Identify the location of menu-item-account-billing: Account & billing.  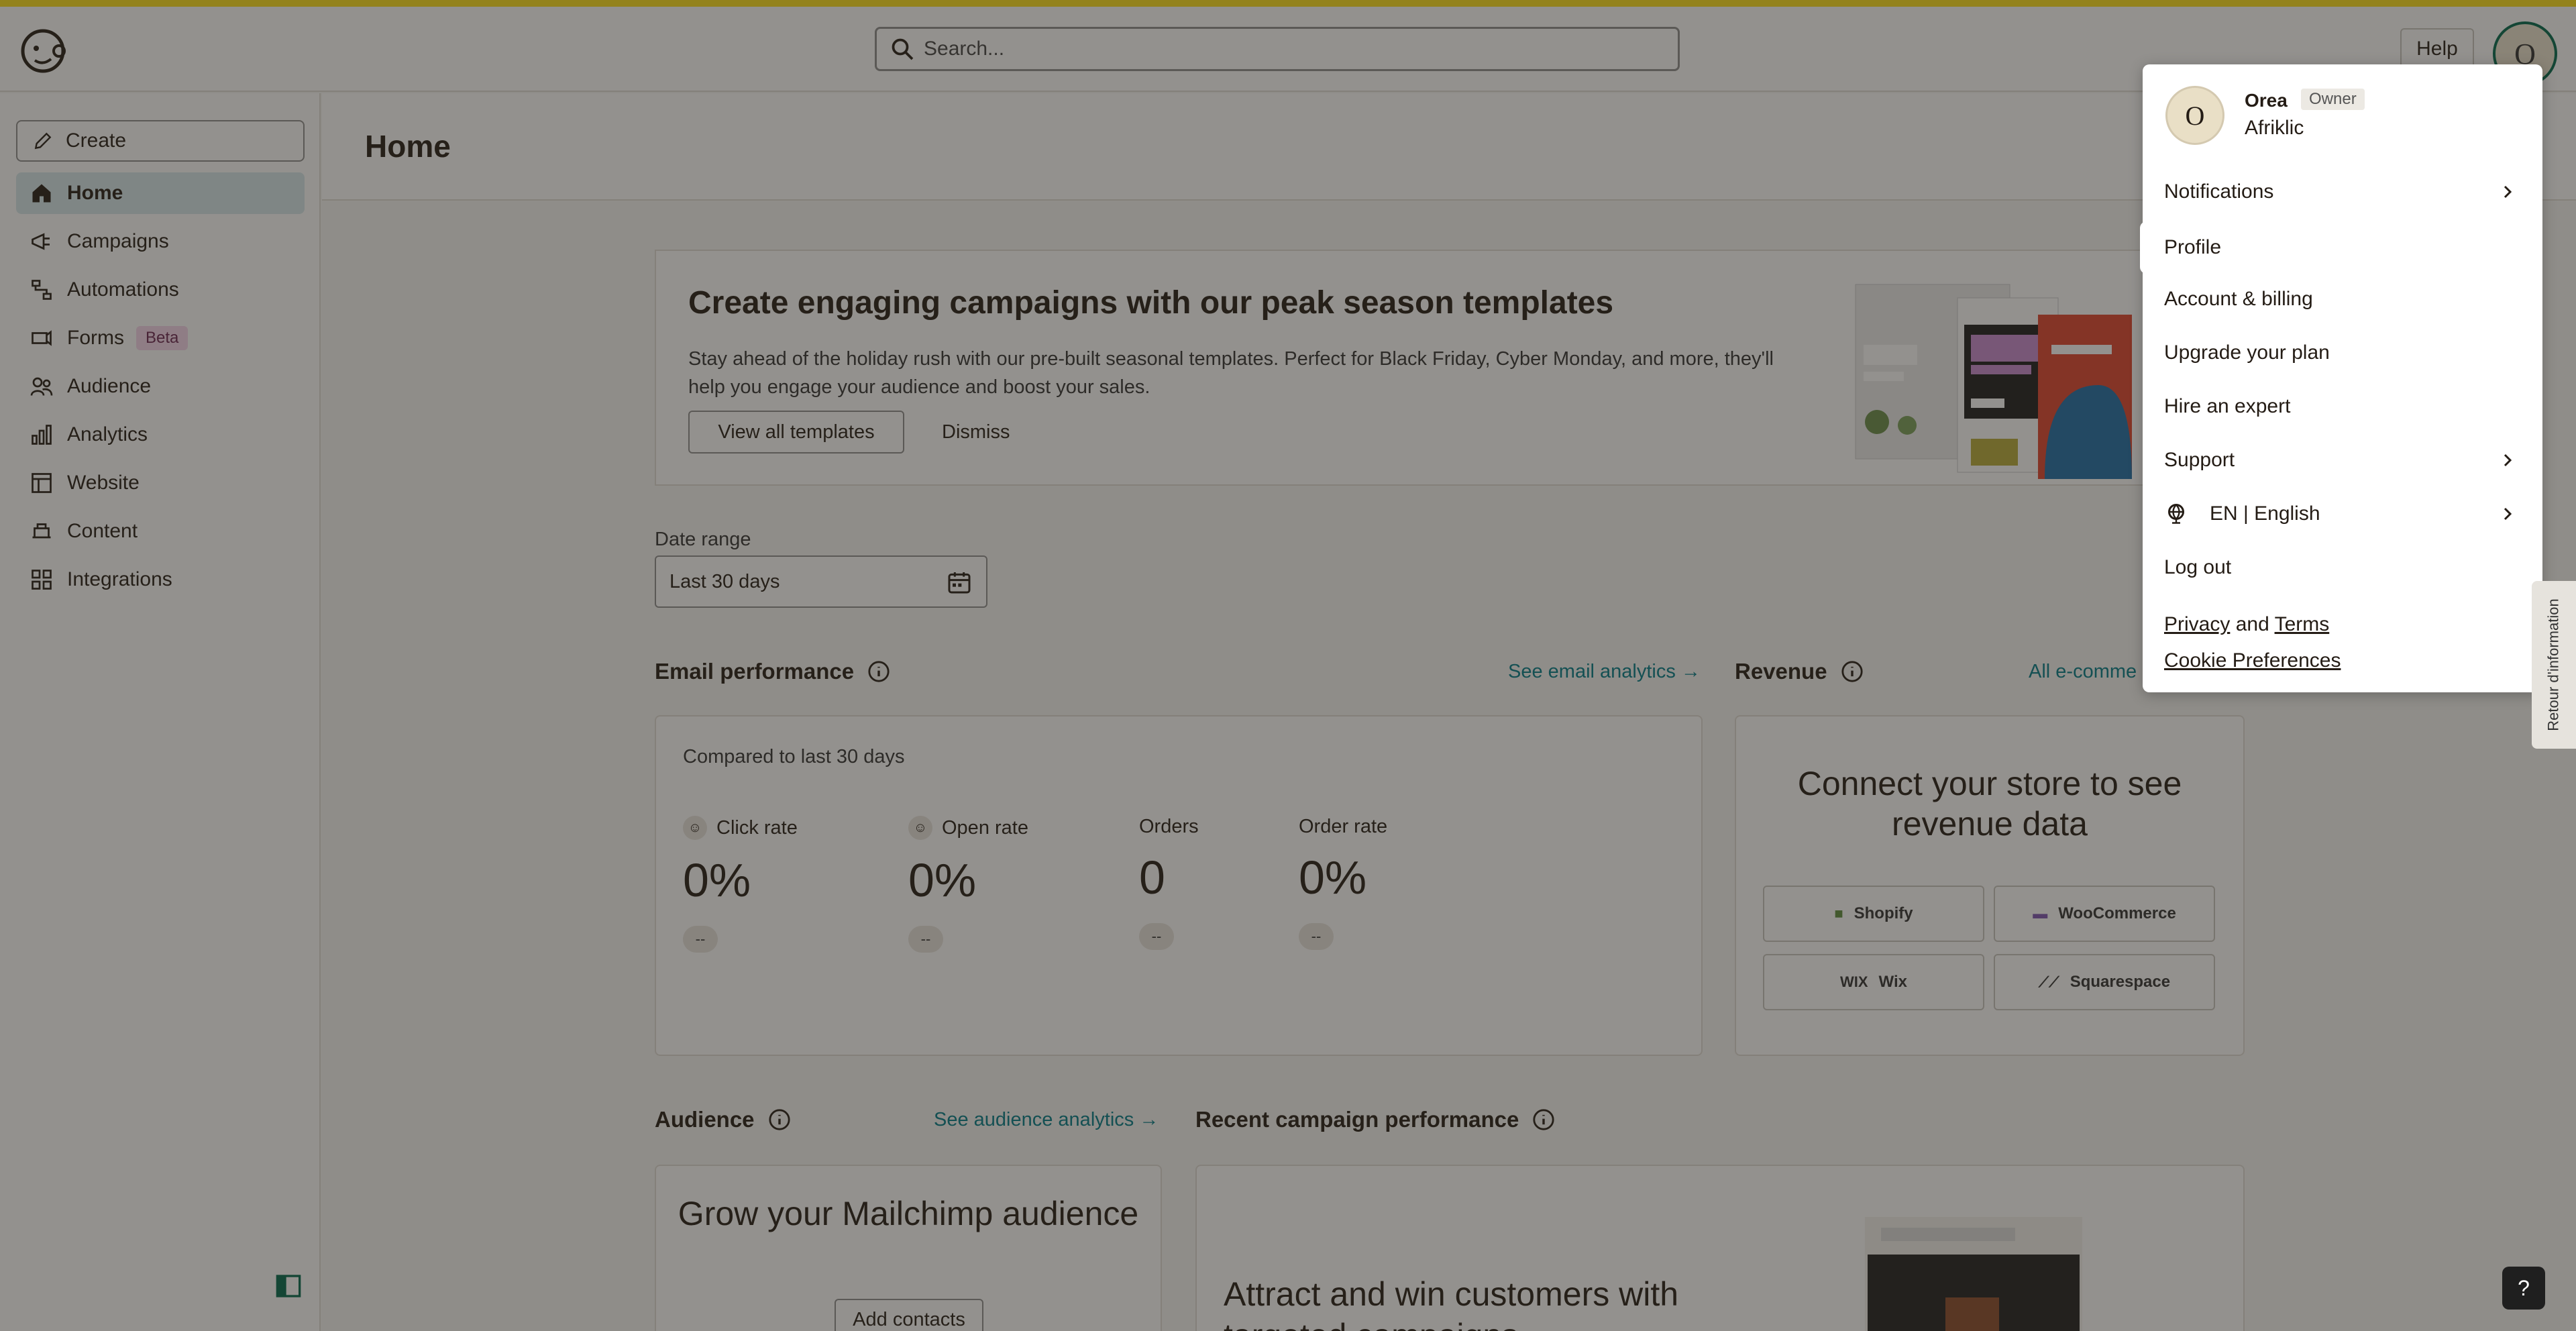
(2342, 299).